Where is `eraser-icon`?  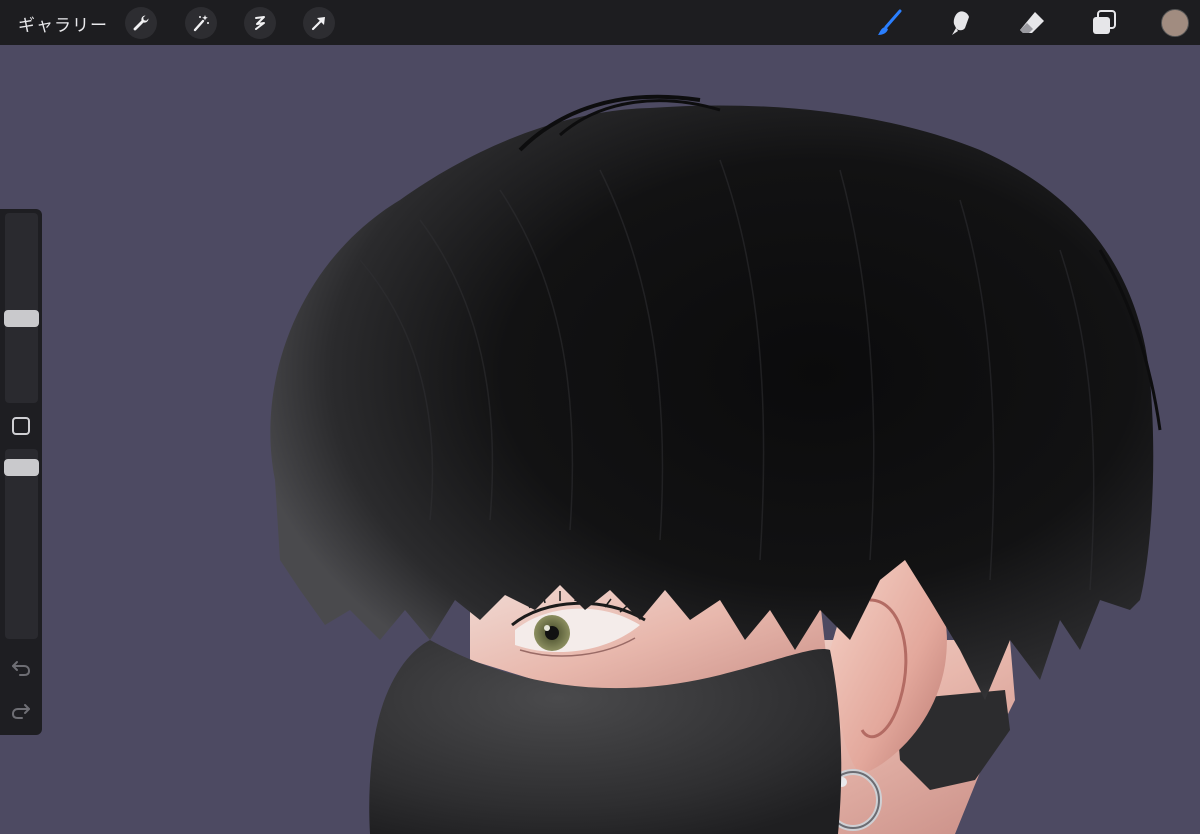 eraser-icon is located at coordinates (1032, 22).